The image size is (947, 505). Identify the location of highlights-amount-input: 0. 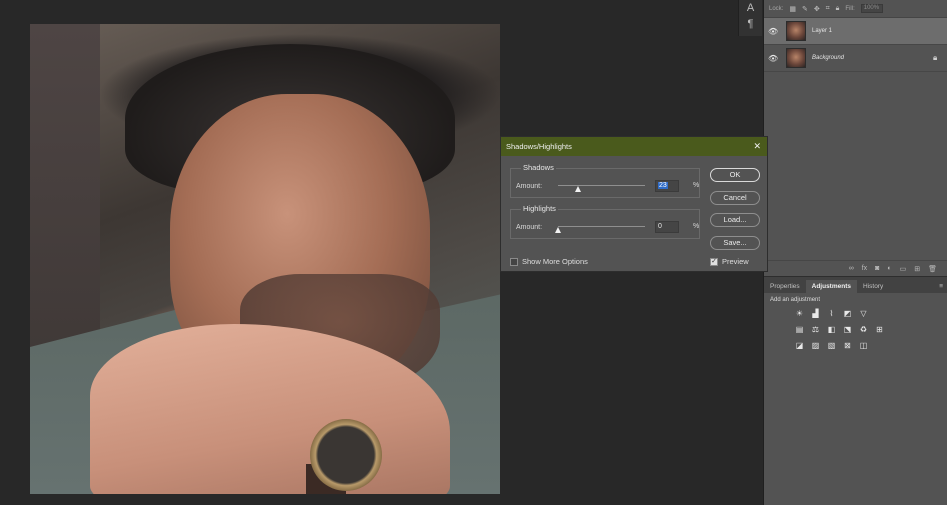
(667, 227).